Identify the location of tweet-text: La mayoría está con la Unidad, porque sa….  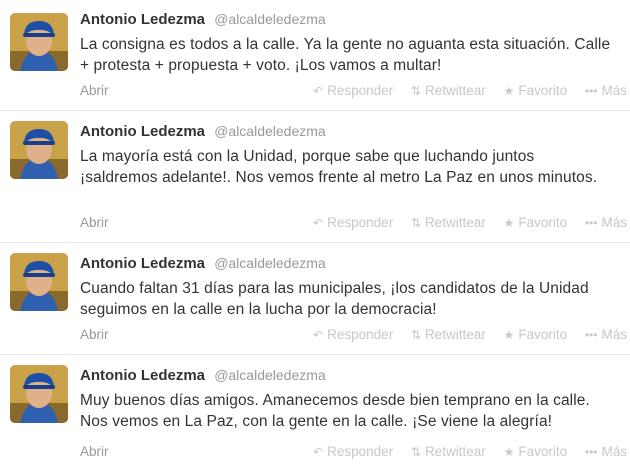
(339, 167).